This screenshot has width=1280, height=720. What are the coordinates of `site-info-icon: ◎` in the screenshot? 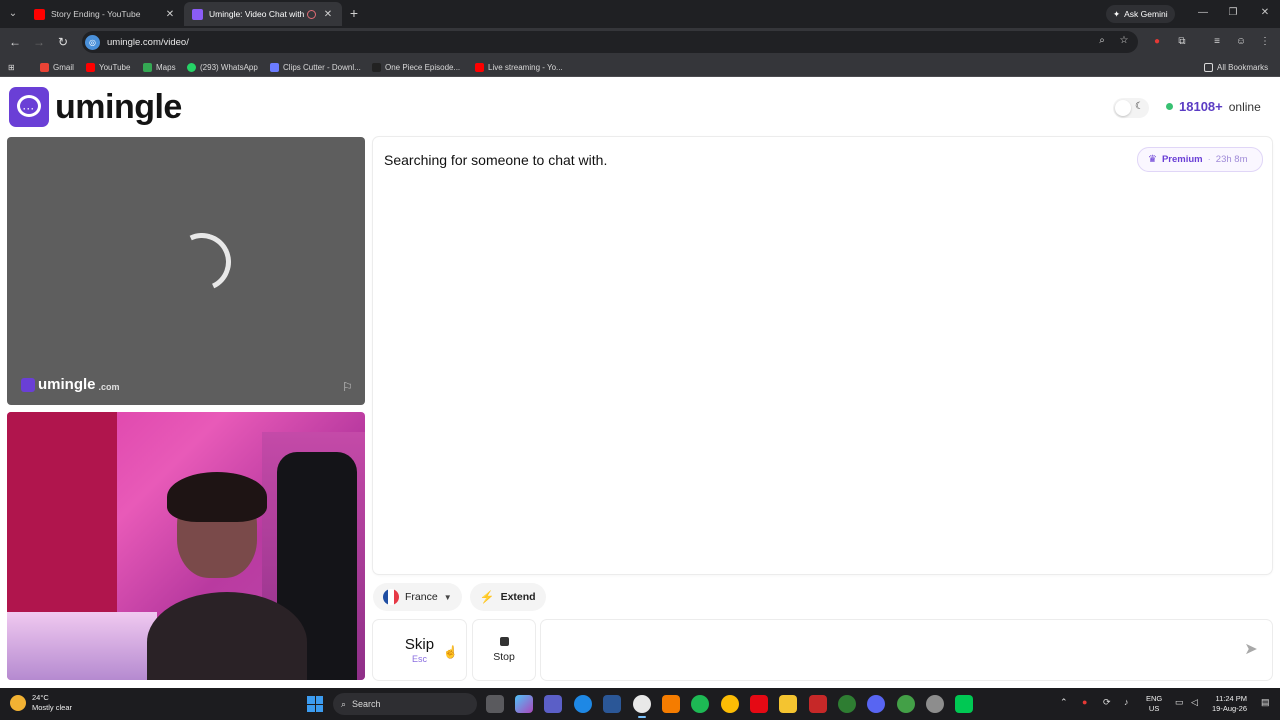 It's located at (92, 42).